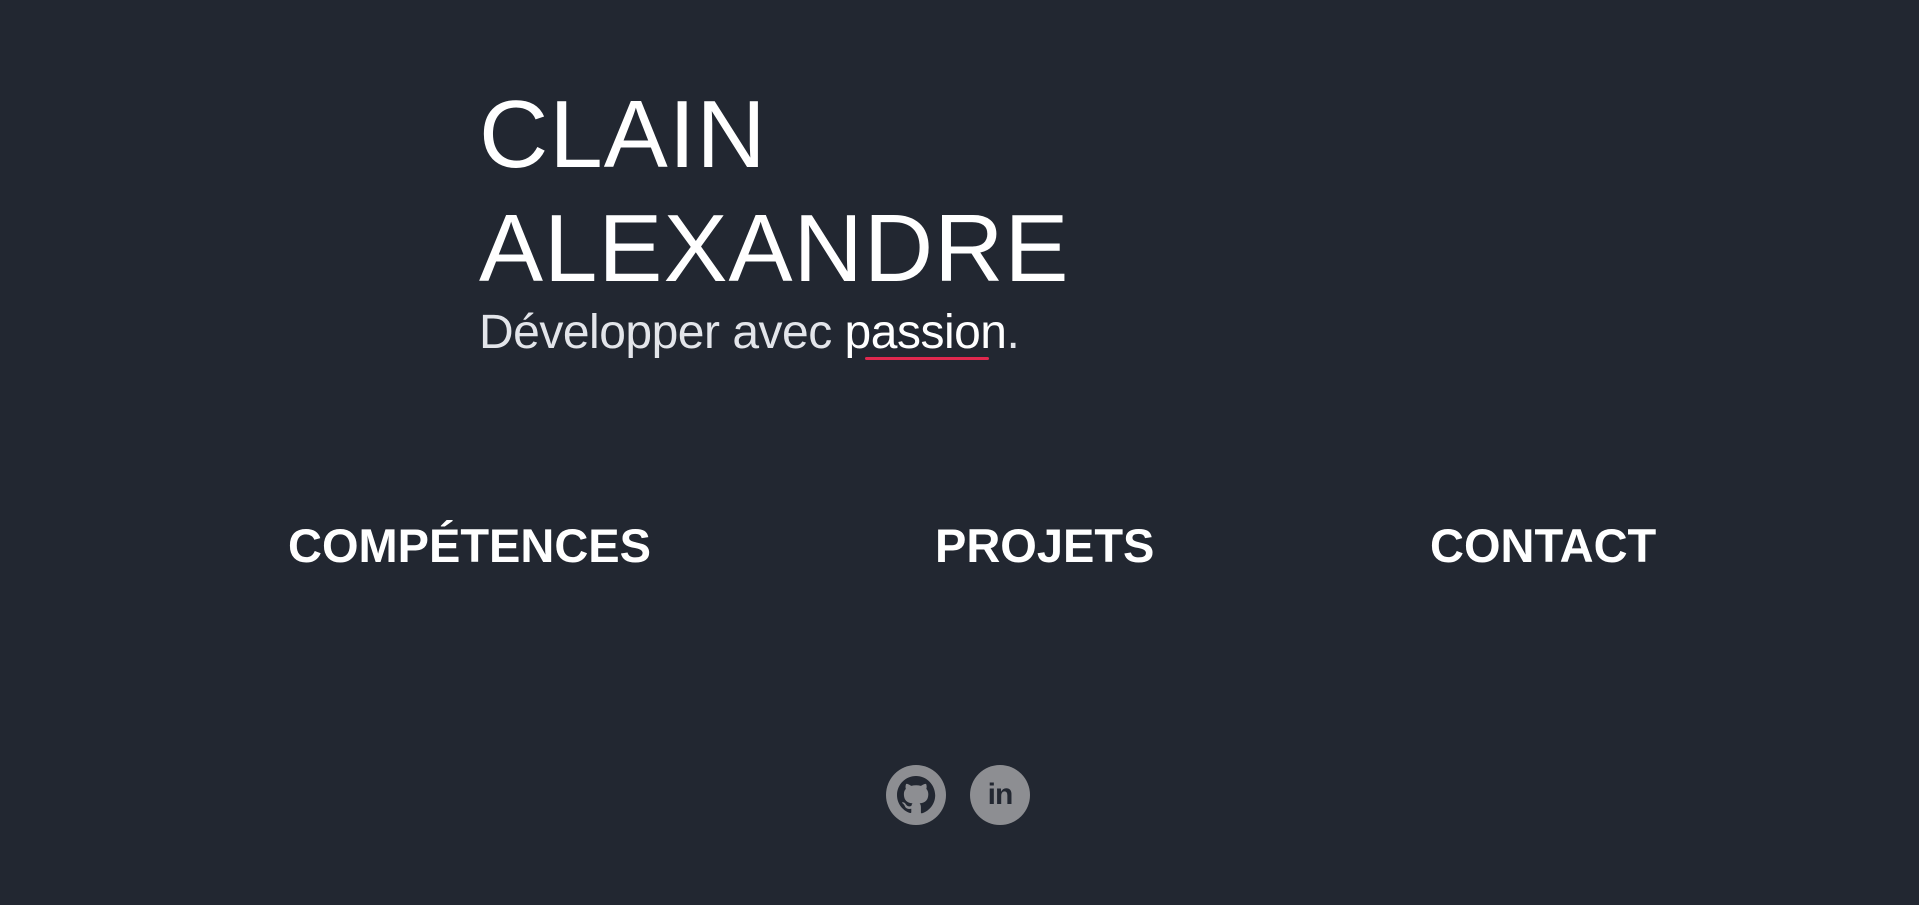 This screenshot has height=905, width=1919. I want to click on tagline: Développer avec passion., so click(774, 333).